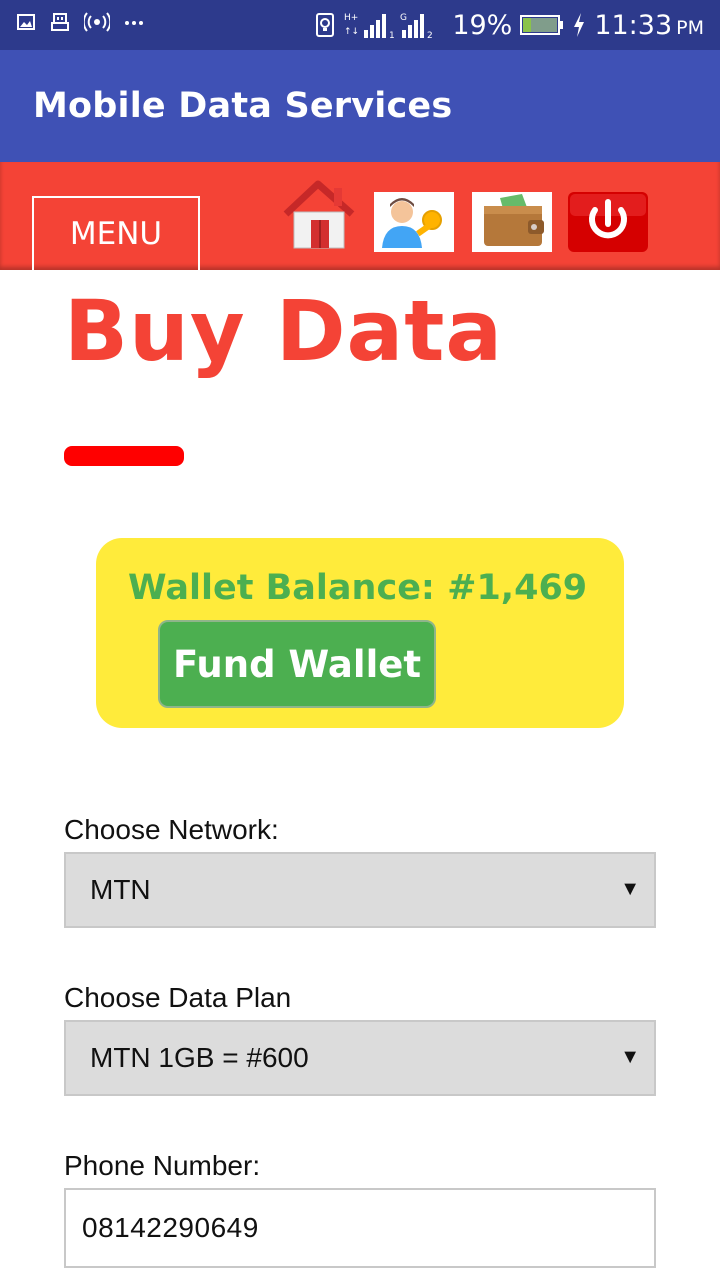  What do you see at coordinates (633, 25) in the screenshot?
I see `clock: 11:33` at bounding box center [633, 25].